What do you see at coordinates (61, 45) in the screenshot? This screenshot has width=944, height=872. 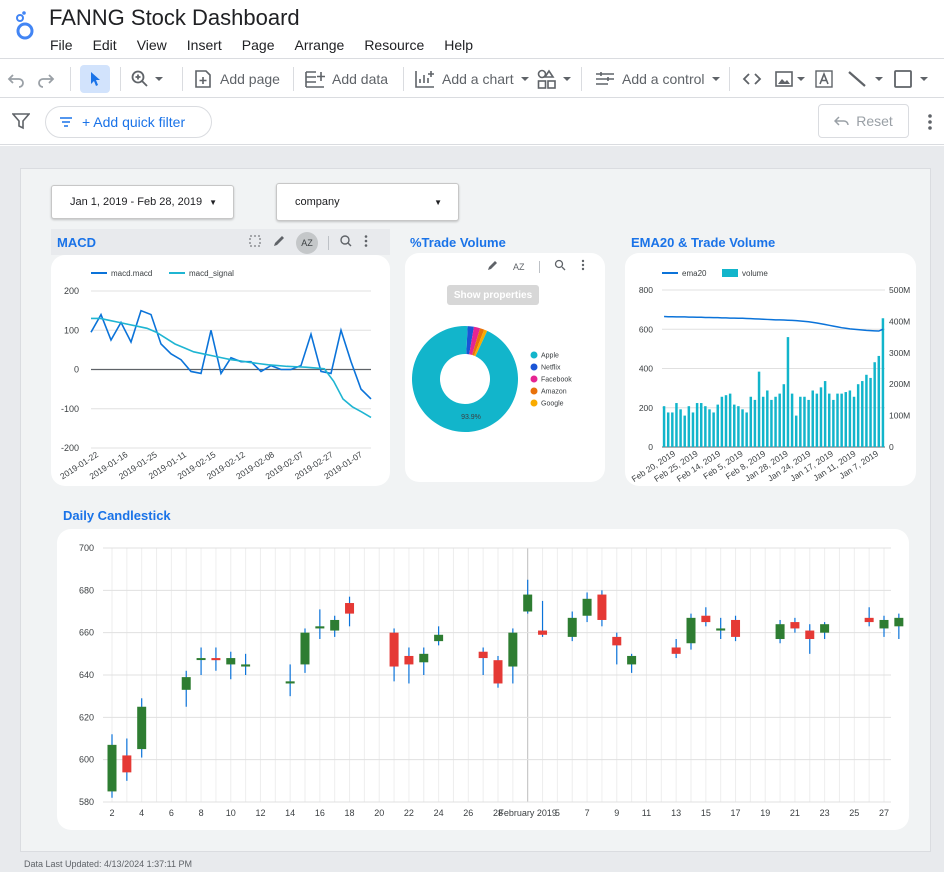 I see `menu-file: File` at bounding box center [61, 45].